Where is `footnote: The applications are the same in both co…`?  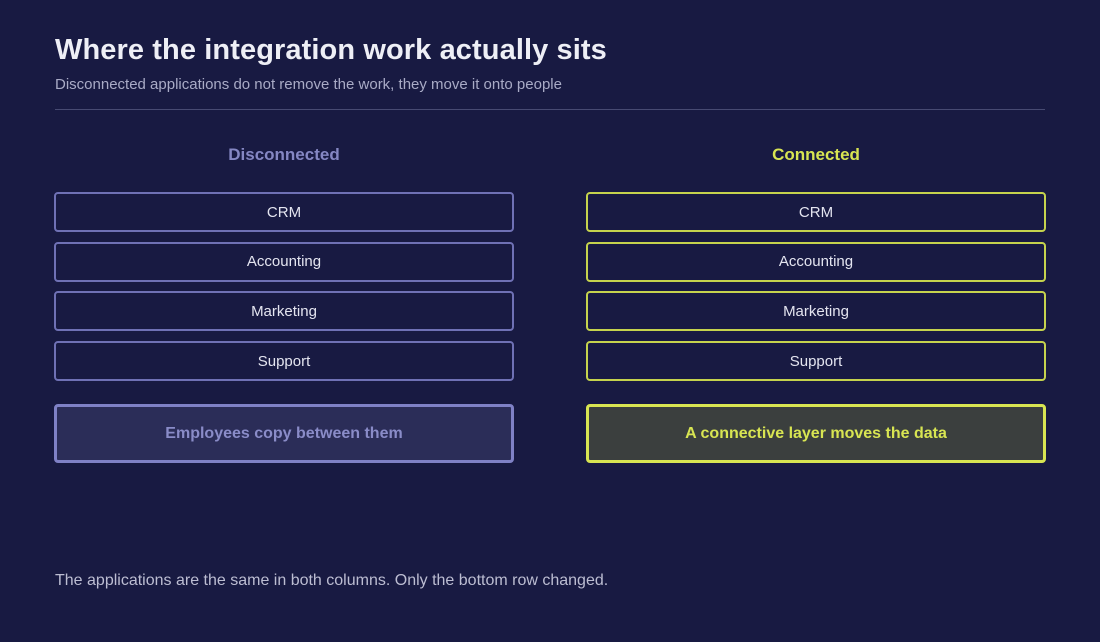
footnote: The applications are the same in both co… is located at coordinates (332, 580).